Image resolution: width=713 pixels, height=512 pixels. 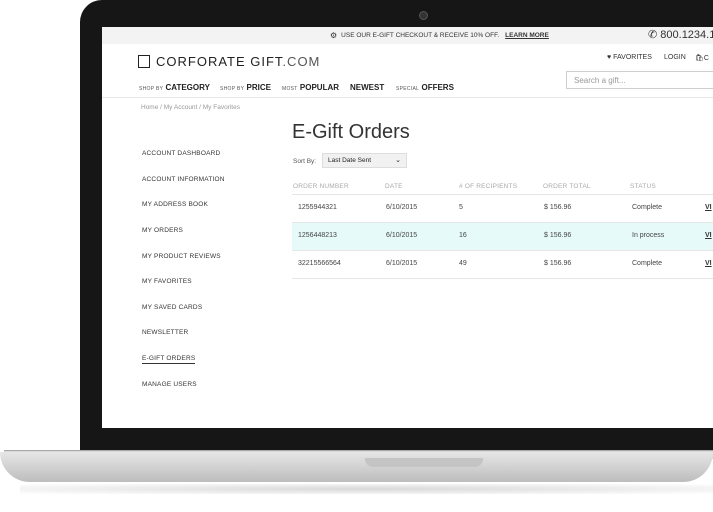 I want to click on page-title: E-Gift Orders, so click(x=351, y=132).